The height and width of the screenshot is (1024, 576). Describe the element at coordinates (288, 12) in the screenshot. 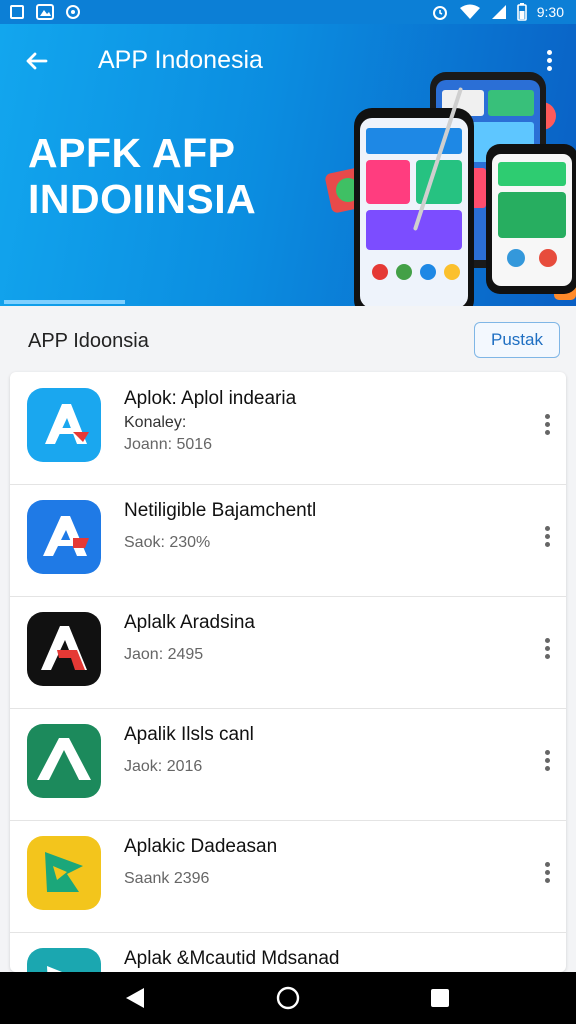

I see `status-bar: 9:30` at that location.